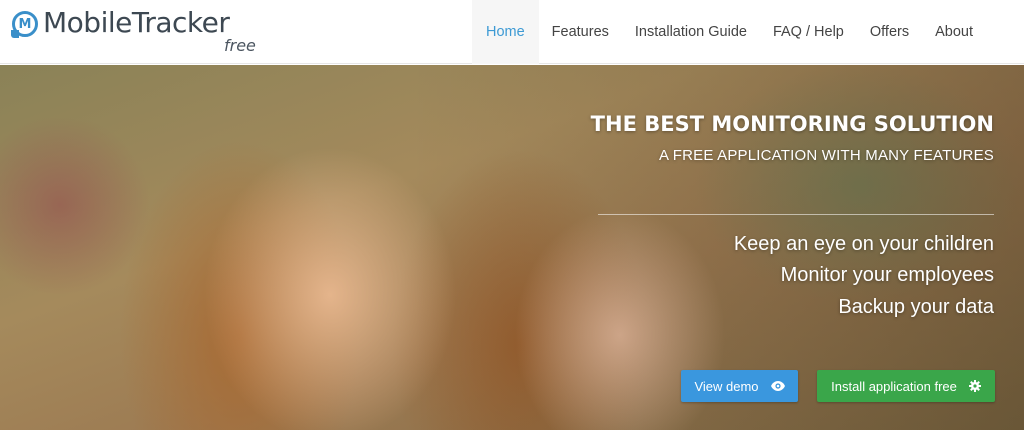  Describe the element at coordinates (136, 22) in the screenshot. I see `logo-name: MobileTracker` at that location.